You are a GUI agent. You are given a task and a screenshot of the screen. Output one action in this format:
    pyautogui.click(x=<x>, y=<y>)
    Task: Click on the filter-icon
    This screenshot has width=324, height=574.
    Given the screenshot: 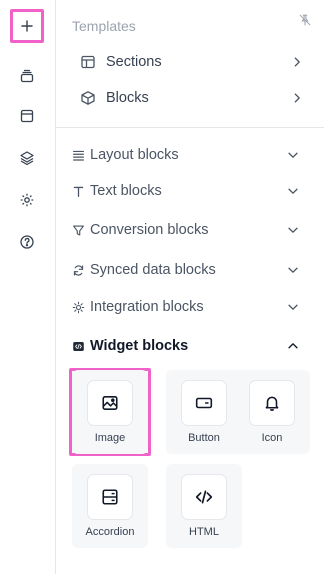 What is the action you would take?
    pyautogui.click(x=78, y=230)
    